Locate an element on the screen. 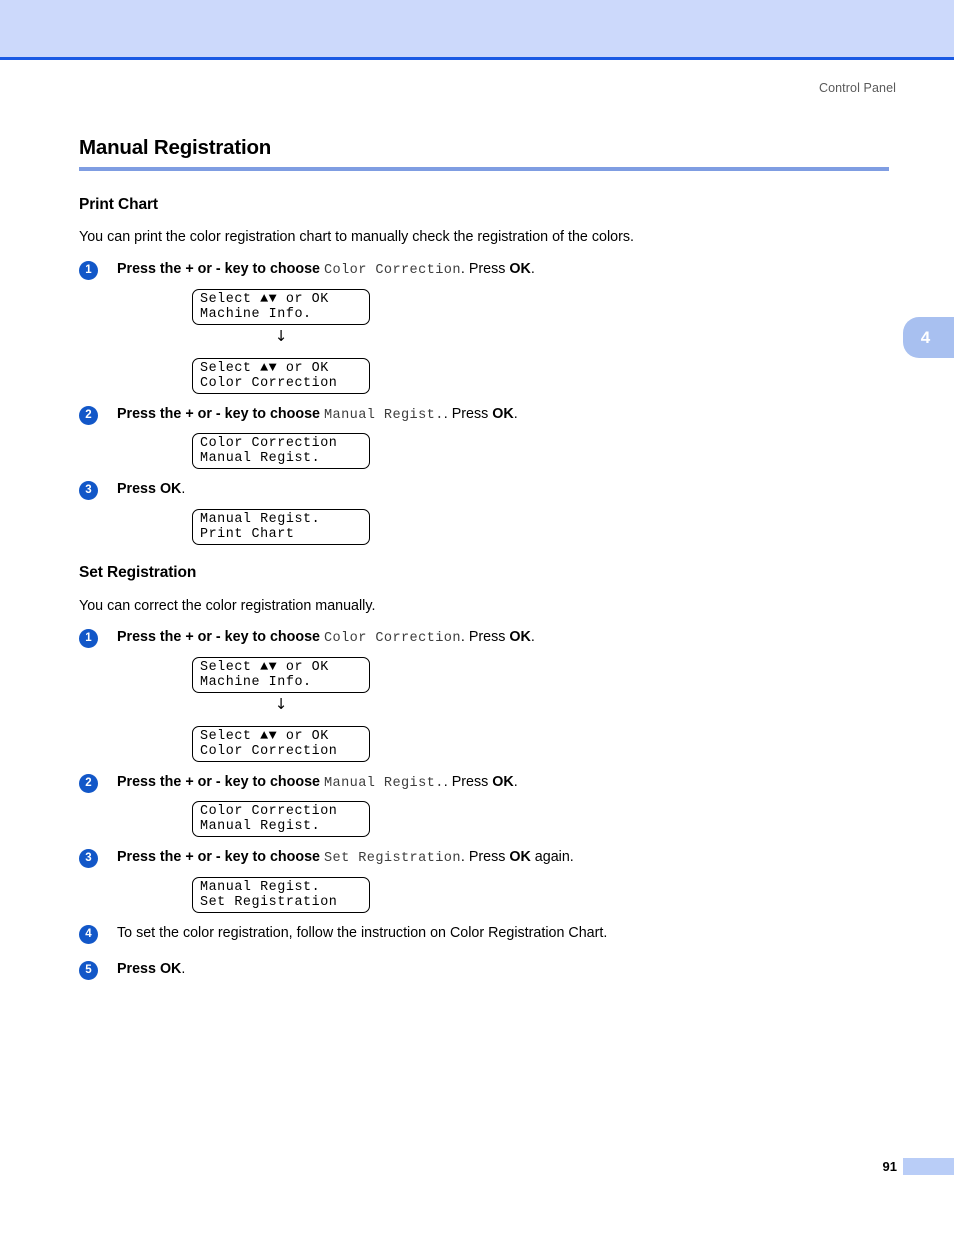  lcd-line-2: Set Registration is located at coordinates (269, 902).